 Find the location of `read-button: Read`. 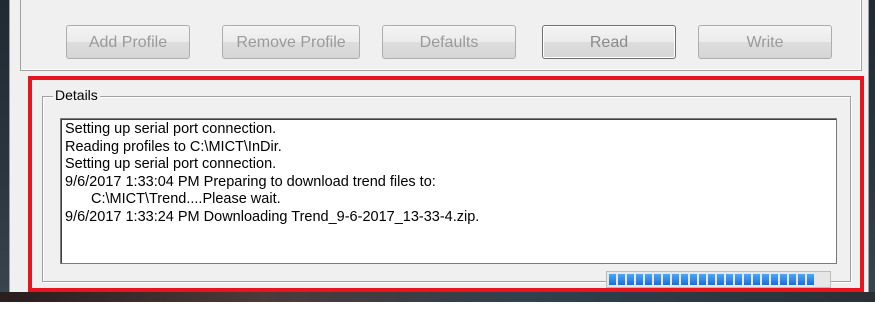

read-button: Read is located at coordinates (609, 42).